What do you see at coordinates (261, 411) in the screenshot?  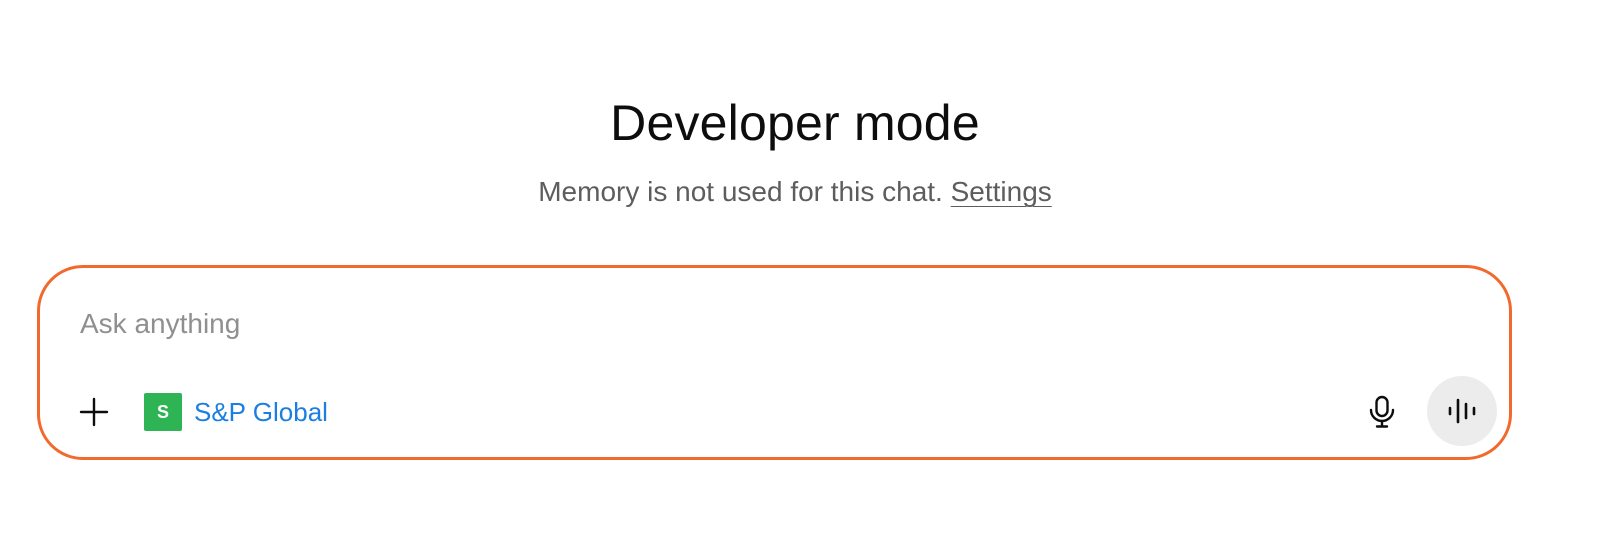 I see `connector-label: S&P Global` at bounding box center [261, 411].